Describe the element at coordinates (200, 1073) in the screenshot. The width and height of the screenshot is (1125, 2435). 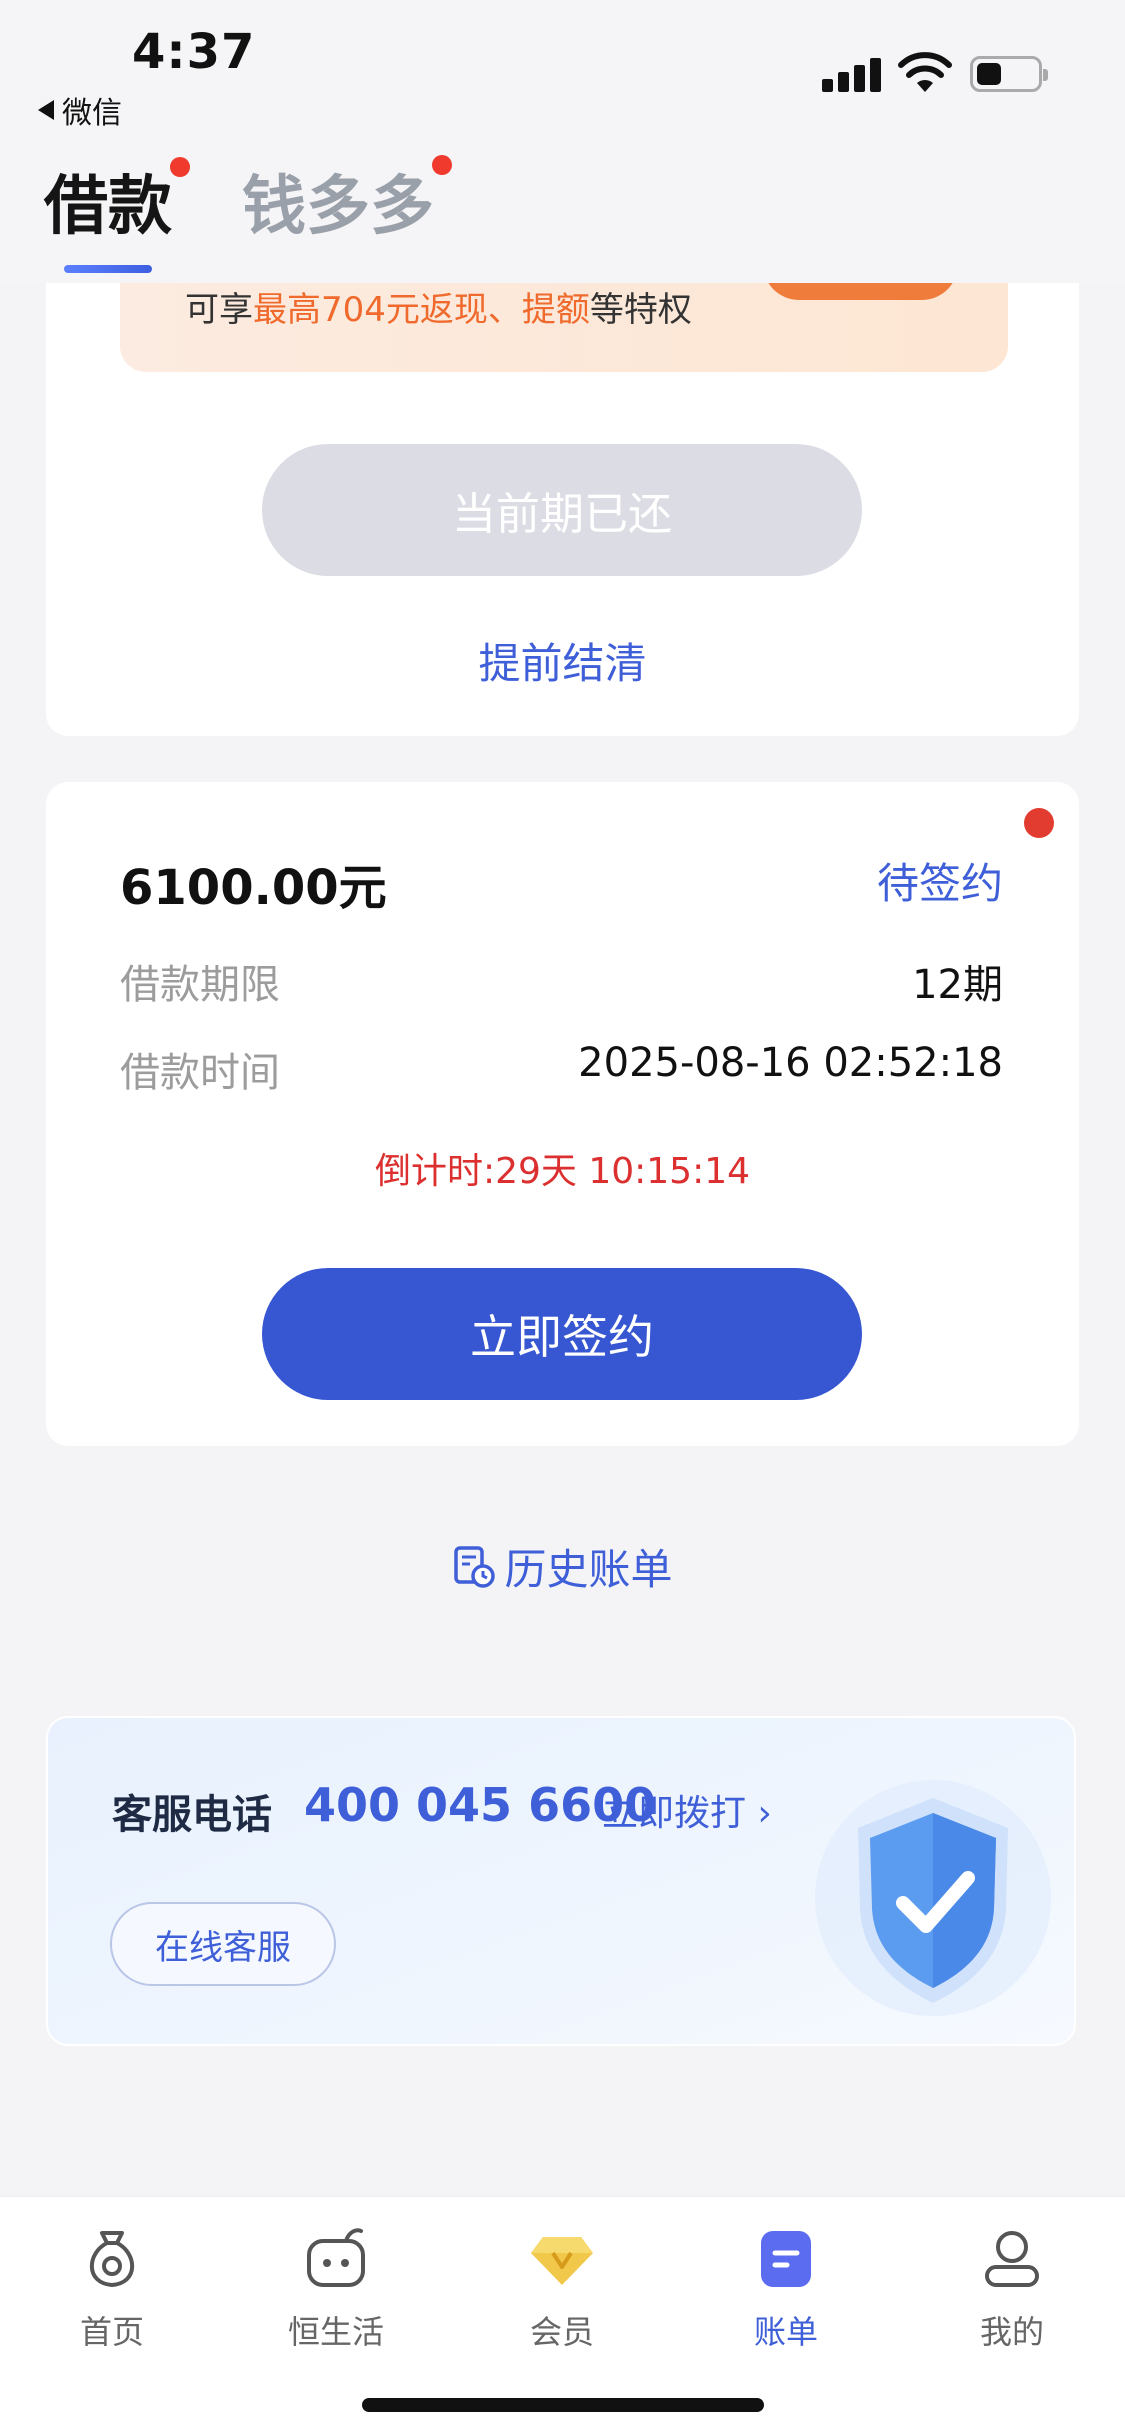
I see `loan-time-label: 借款时间` at that location.